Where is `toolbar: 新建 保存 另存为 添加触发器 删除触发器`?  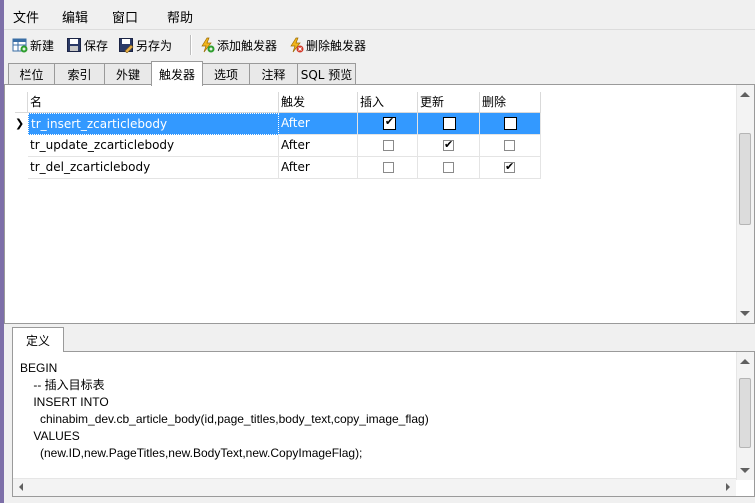 toolbar: 新建 保存 另存为 添加触发器 删除触发器 is located at coordinates (379, 45).